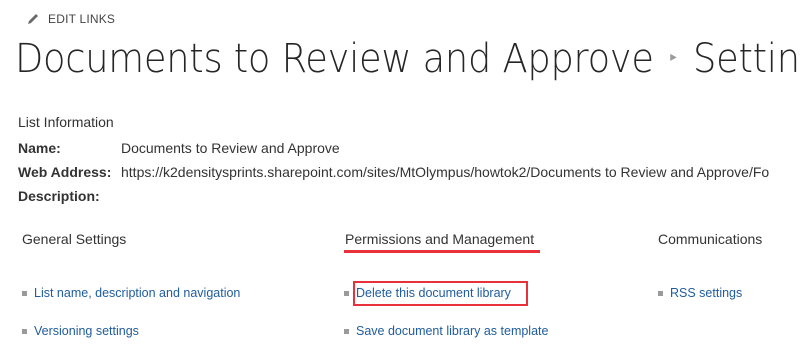  Describe the element at coordinates (452, 331) in the screenshot. I see `link-label: Save document library as template` at that location.